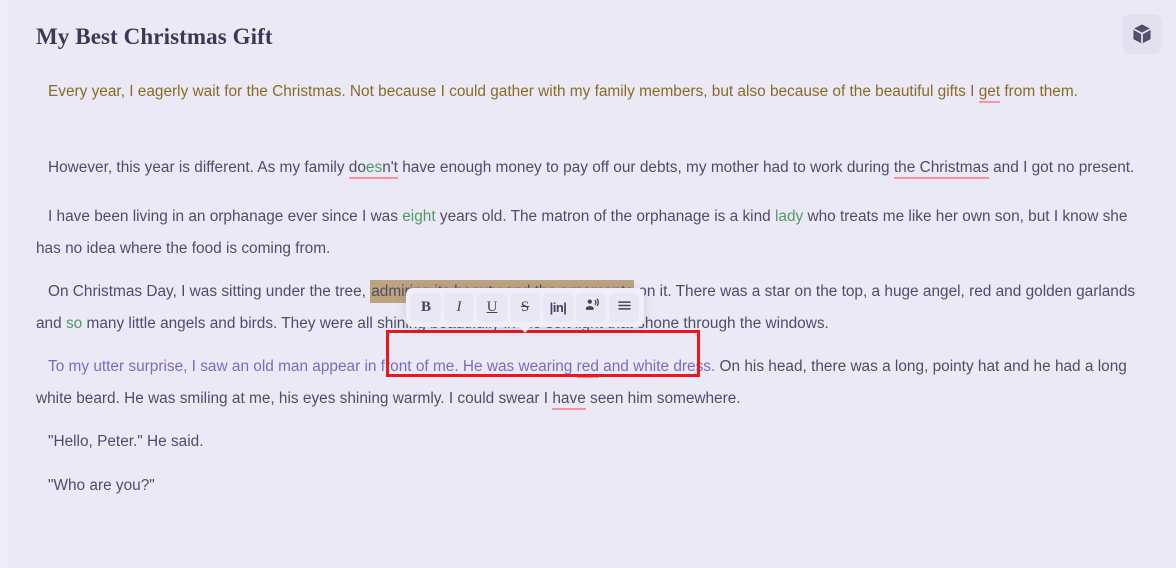  I want to click on formatting-toolbar: B I U S |in|, so click(525, 310).